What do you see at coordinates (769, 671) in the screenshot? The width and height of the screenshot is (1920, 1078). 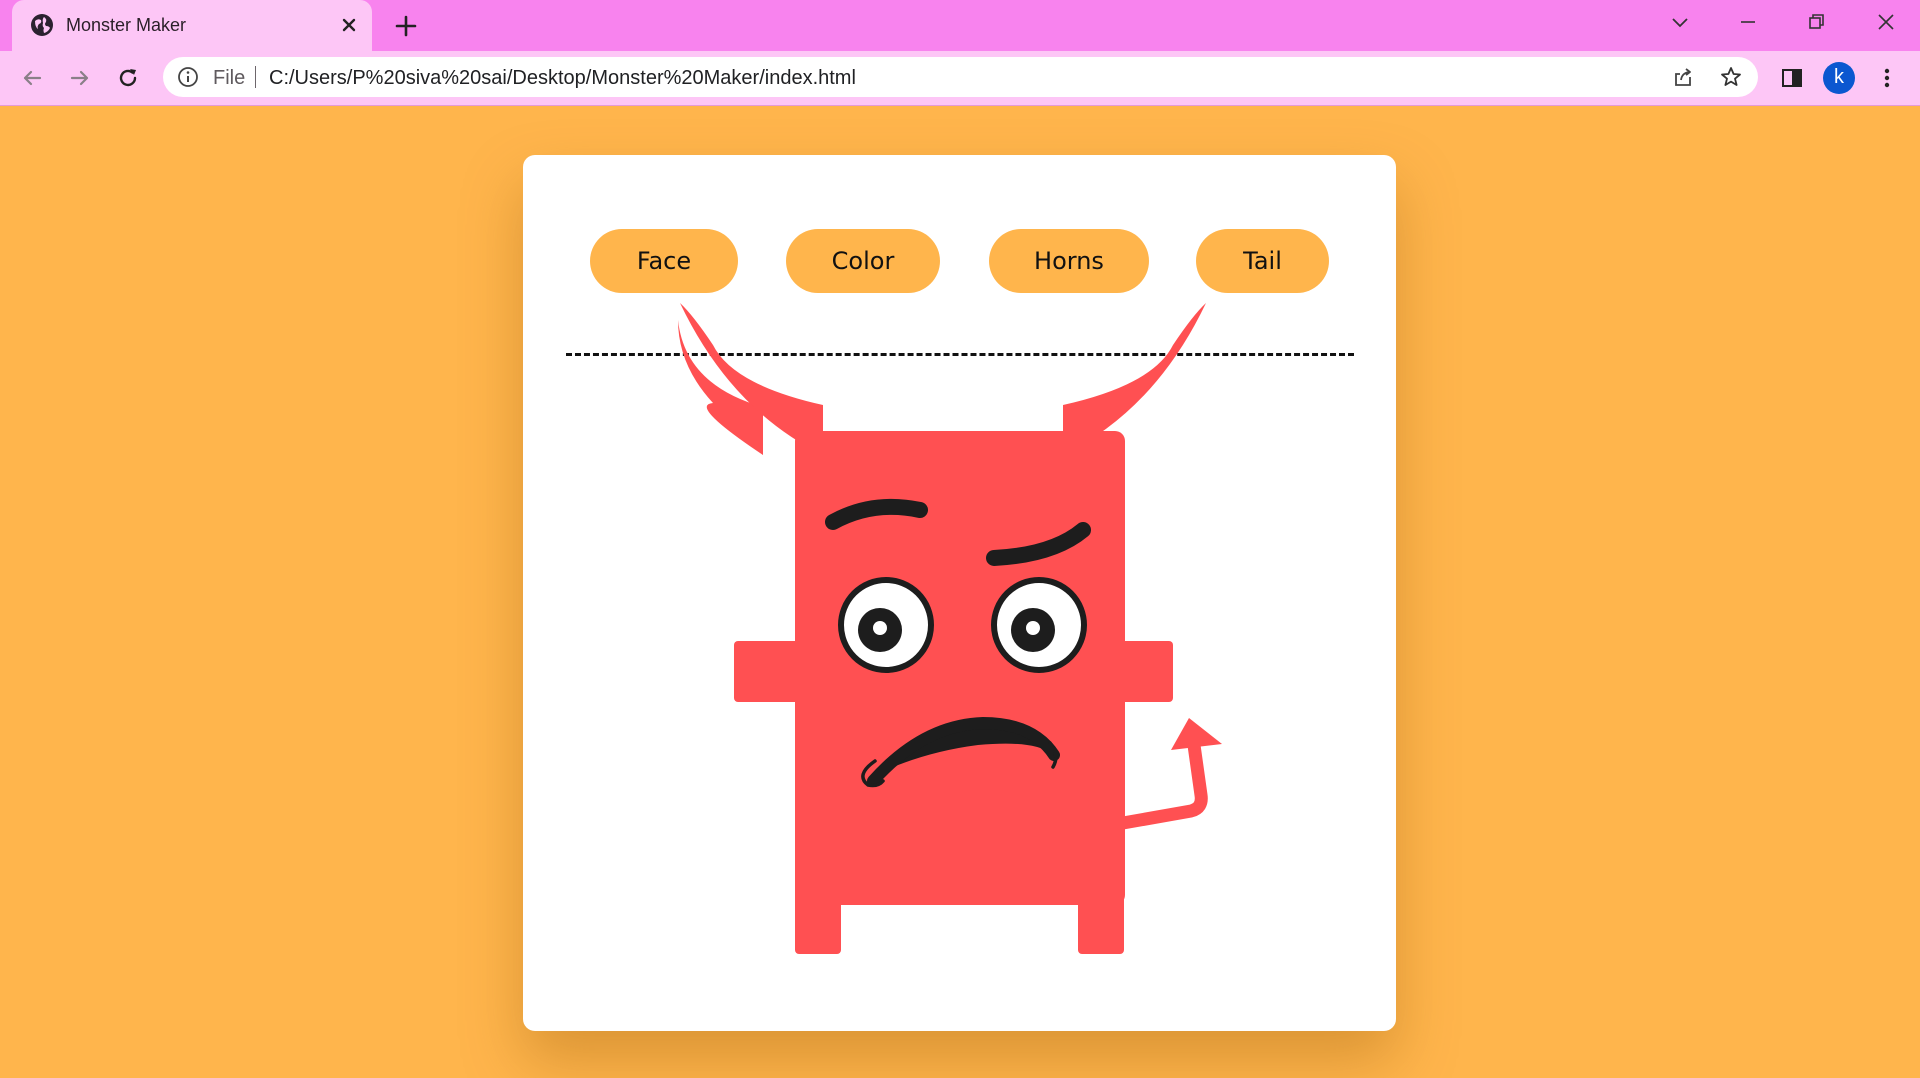 I see `left-arm` at bounding box center [769, 671].